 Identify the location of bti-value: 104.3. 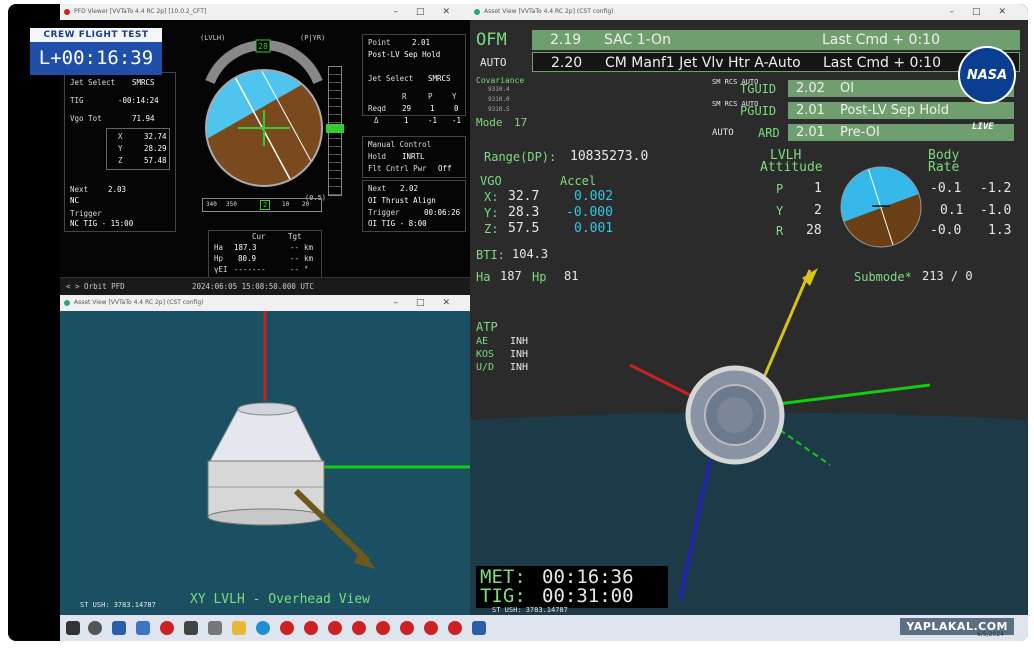
(530, 254).